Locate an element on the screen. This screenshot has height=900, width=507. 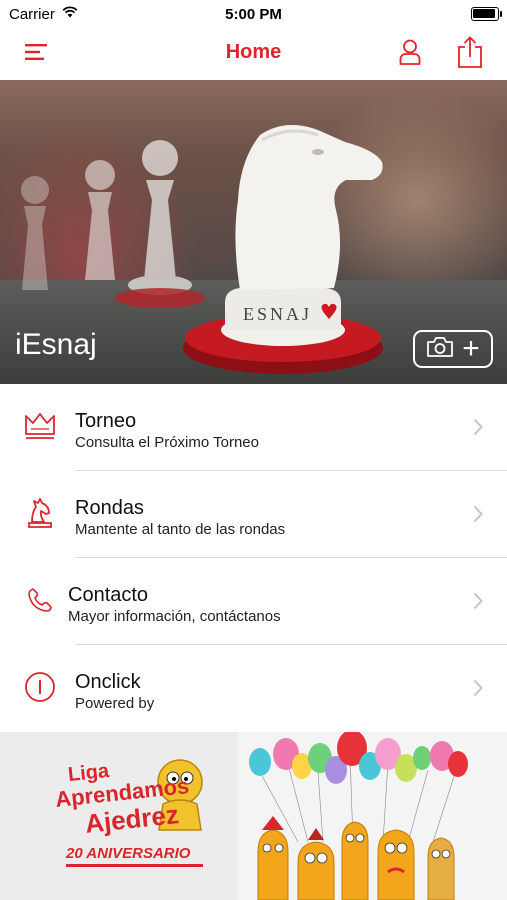
user-icon is located at coordinates (410, 54).